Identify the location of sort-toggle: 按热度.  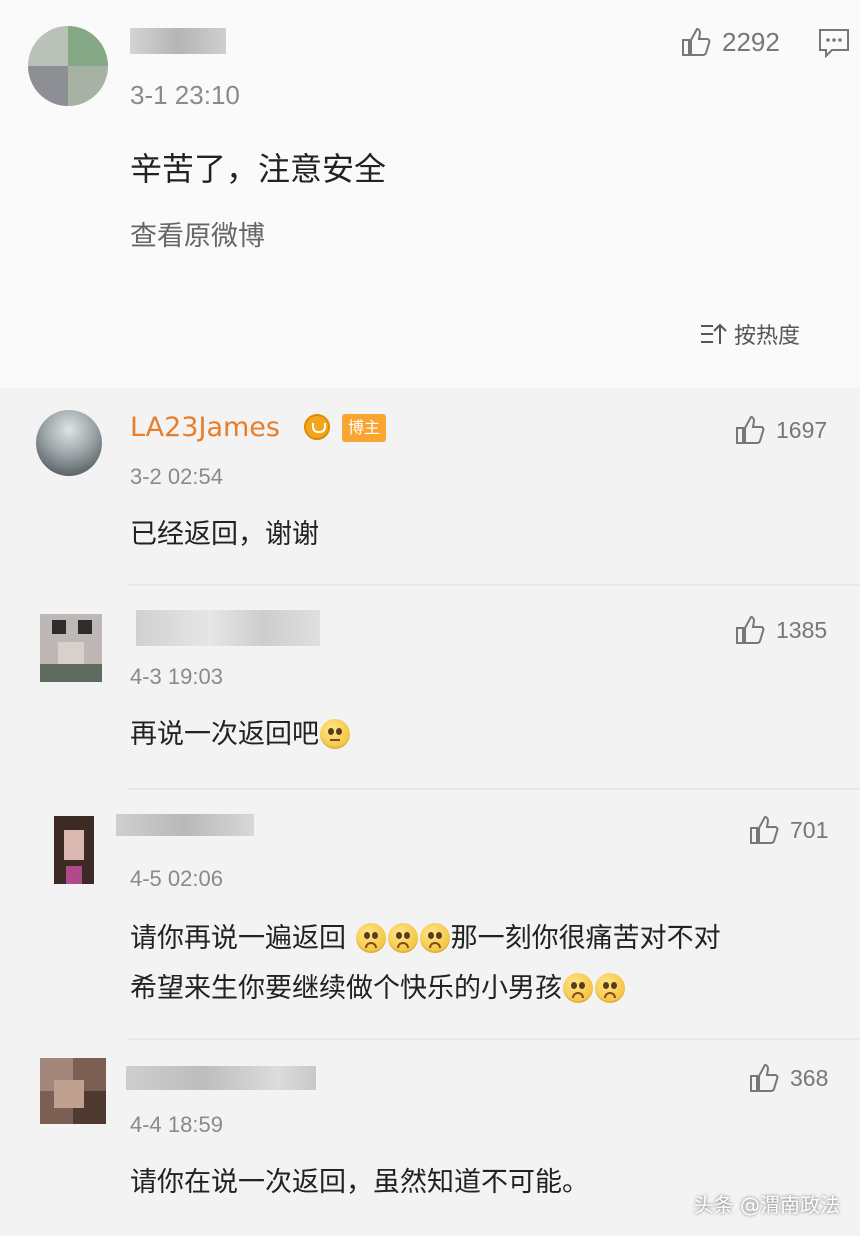
(750, 334).